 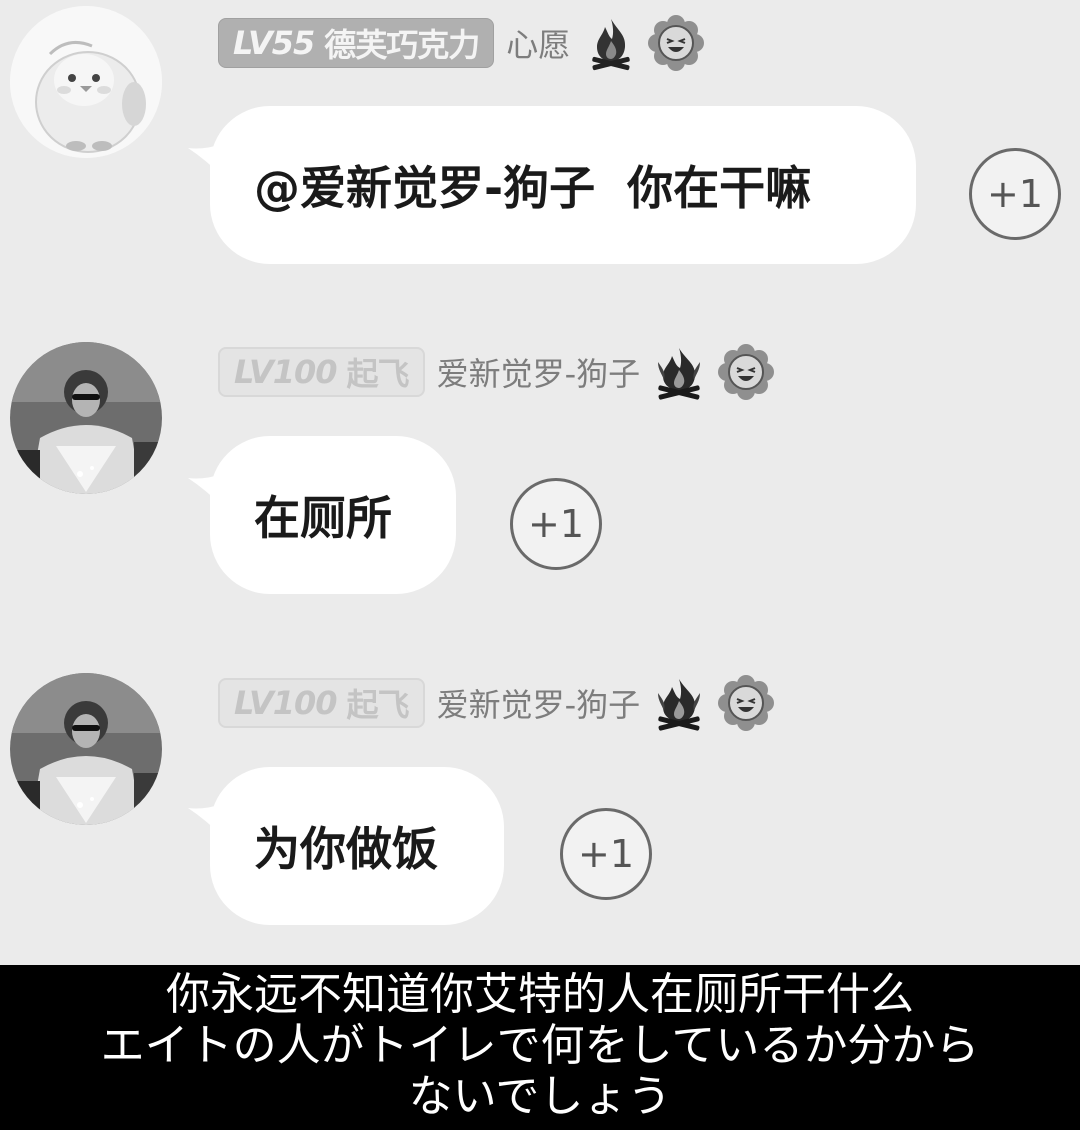 I want to click on level-label: LV55, so click(x=274, y=43).